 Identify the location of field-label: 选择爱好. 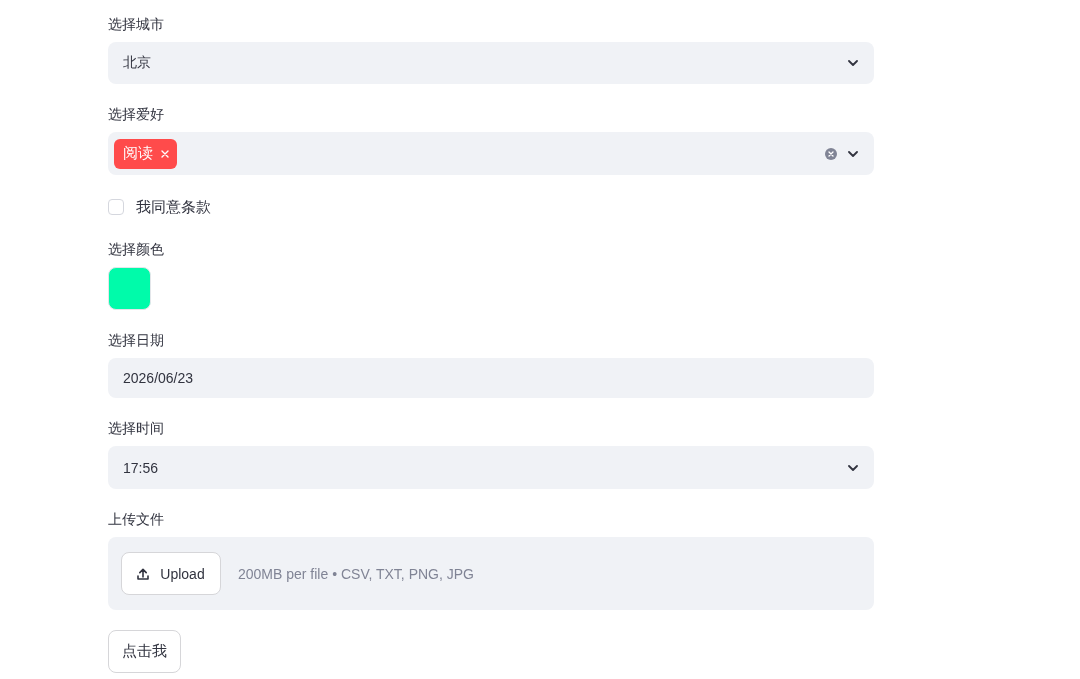
(136, 114).